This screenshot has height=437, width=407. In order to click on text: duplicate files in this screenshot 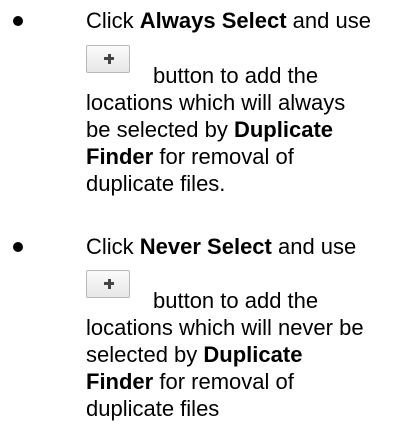, I will do `click(153, 408)`.